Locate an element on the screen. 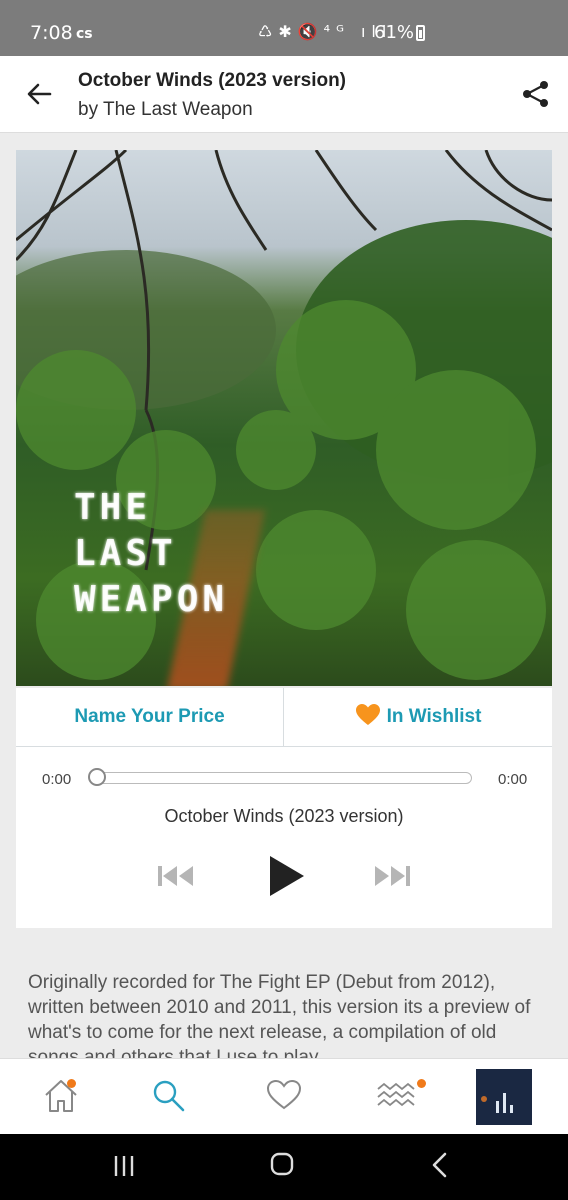 The height and width of the screenshot is (1200, 568). name-your-price-button: Name Your Price is located at coordinates (150, 717).